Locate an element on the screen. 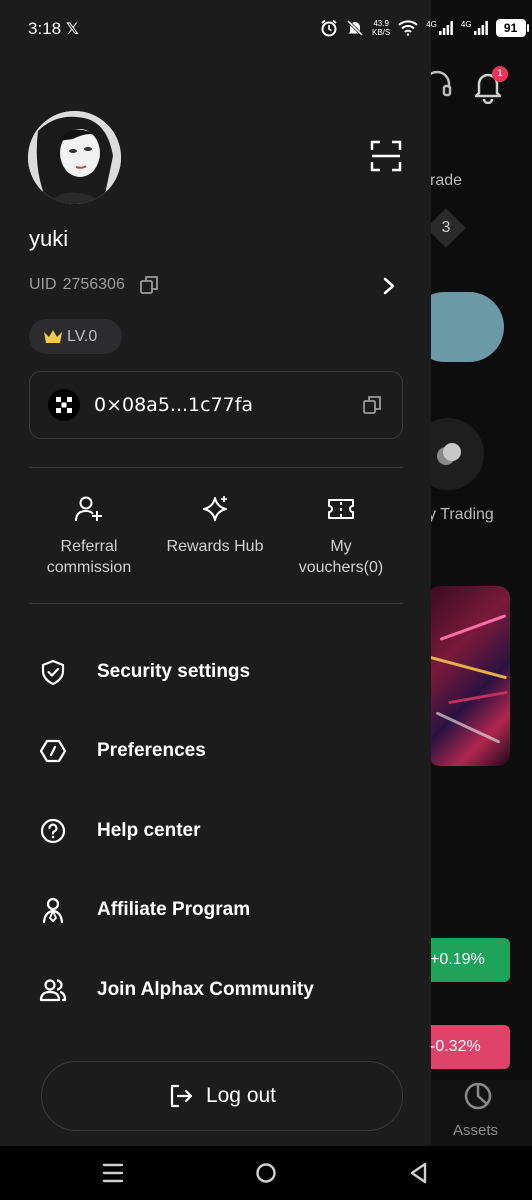 Image resolution: width=532 pixels, height=1200 pixels. avatar-photo is located at coordinates (74, 157).